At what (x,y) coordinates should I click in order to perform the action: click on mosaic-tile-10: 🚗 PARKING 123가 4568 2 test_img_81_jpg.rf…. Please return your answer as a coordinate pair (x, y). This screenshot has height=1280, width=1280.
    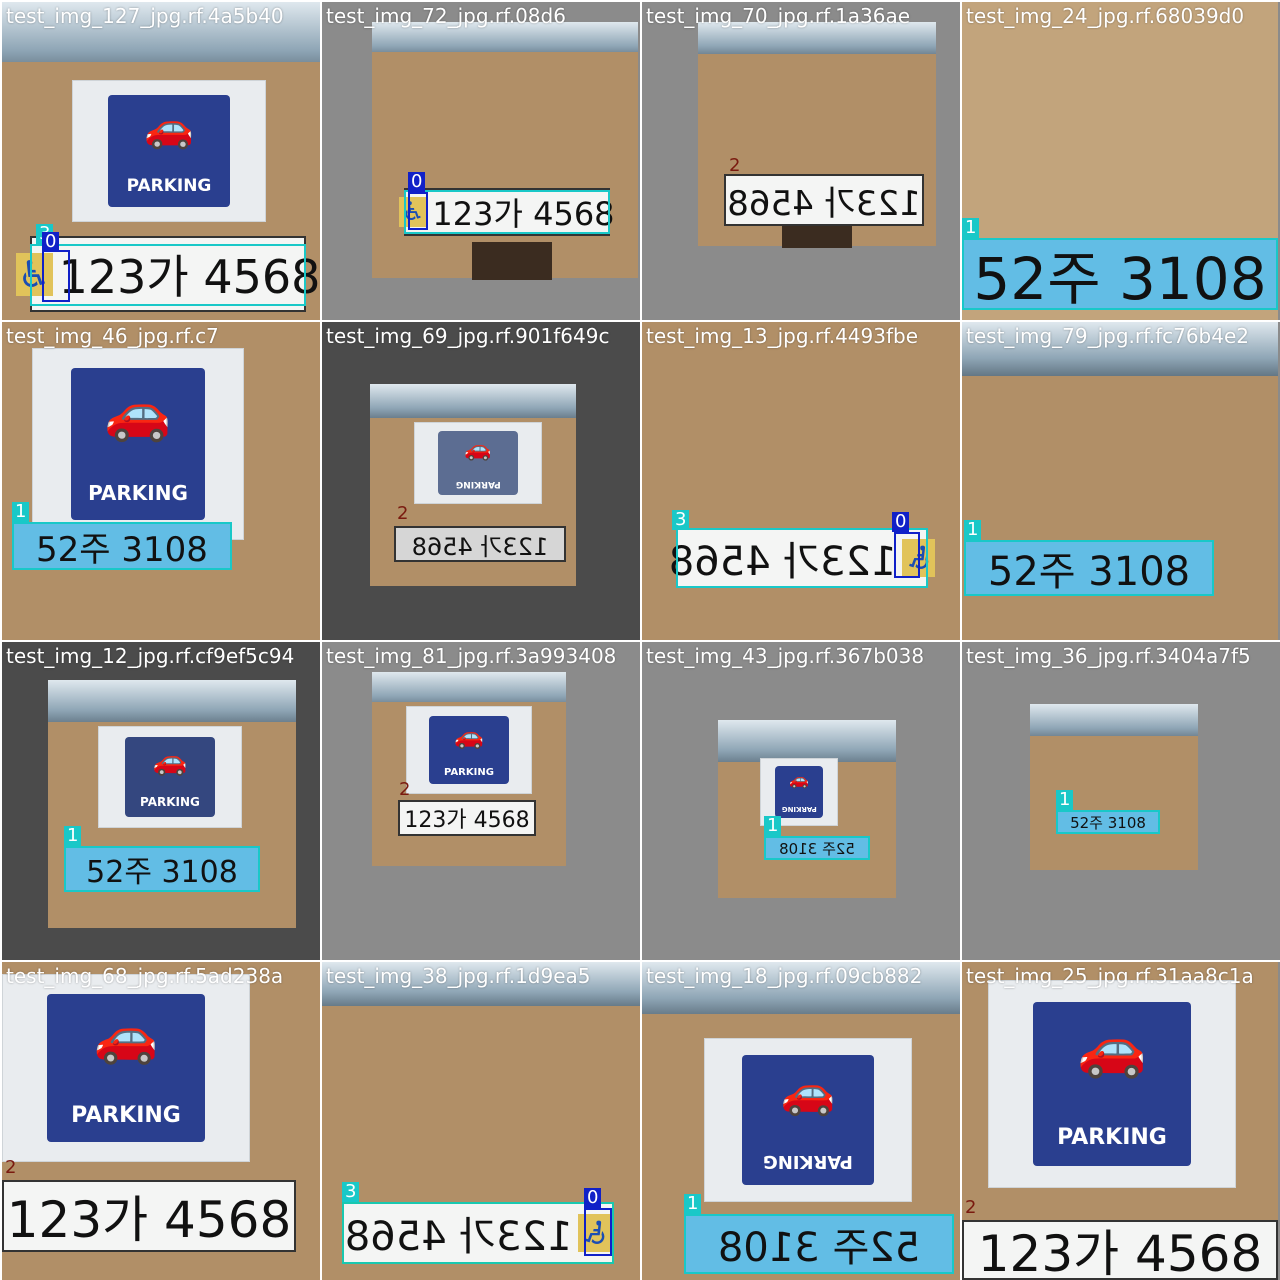
    Looking at the image, I should click on (481, 801).